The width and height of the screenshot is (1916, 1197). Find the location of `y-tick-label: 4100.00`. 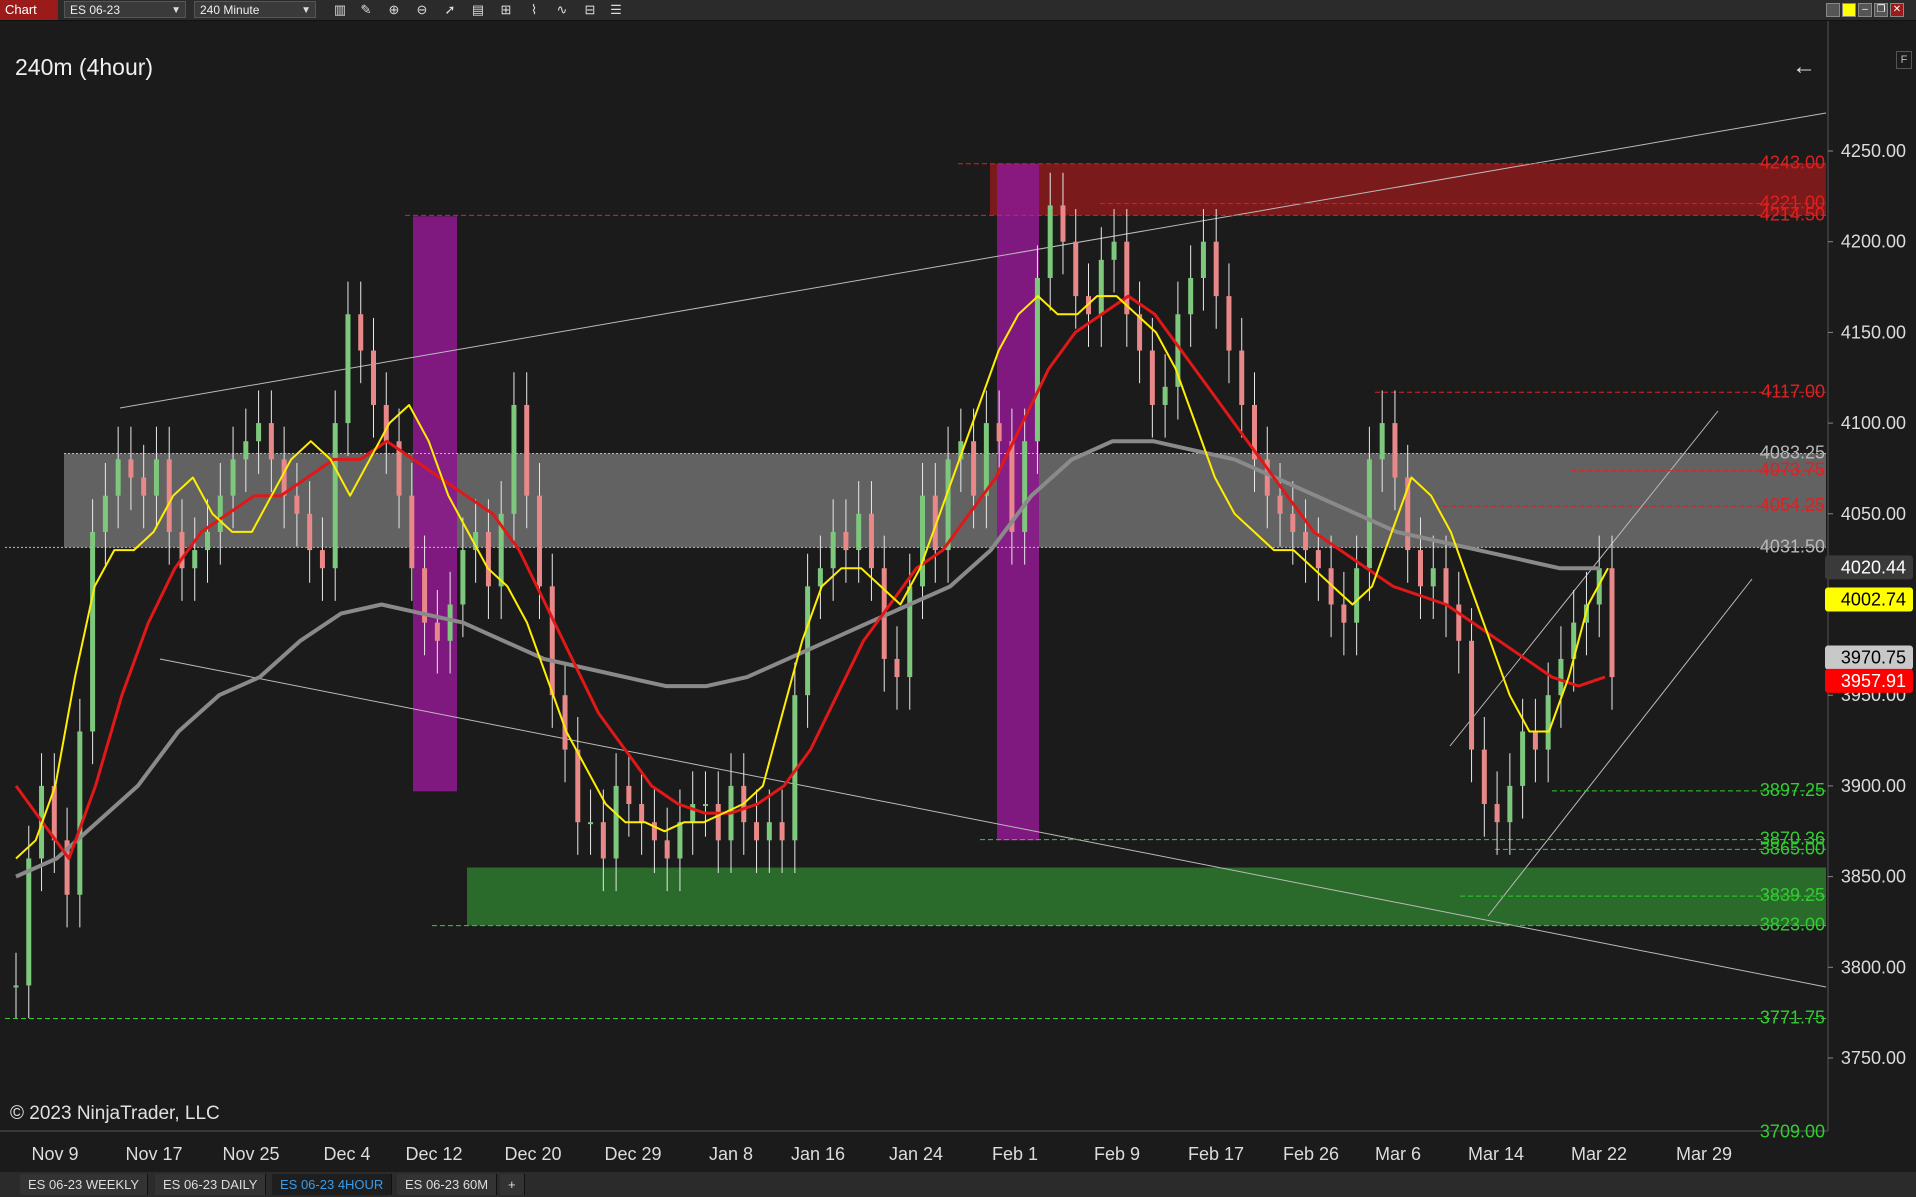

y-tick-label: 4100.00 is located at coordinates (1873, 423).